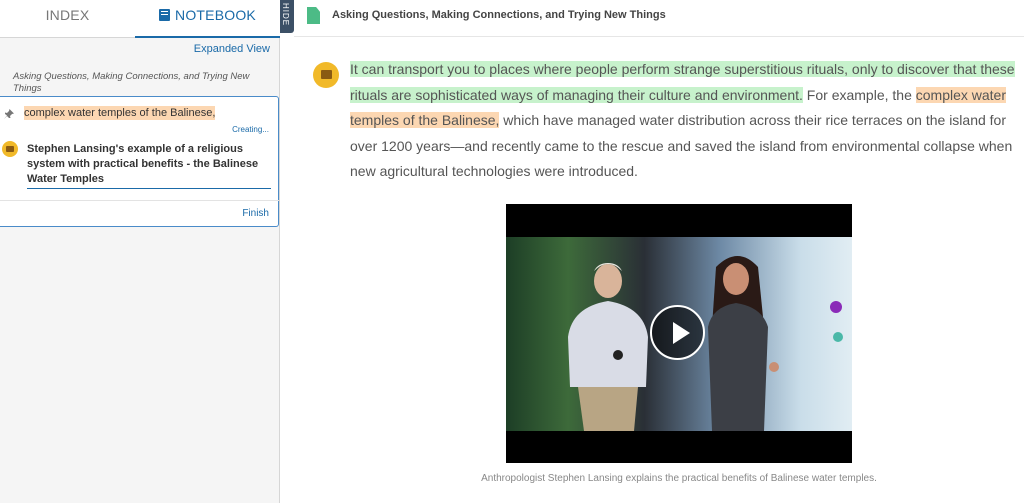 Image resolution: width=1024 pixels, height=503 pixels. I want to click on paragraph-text: For example, the, so click(859, 94).